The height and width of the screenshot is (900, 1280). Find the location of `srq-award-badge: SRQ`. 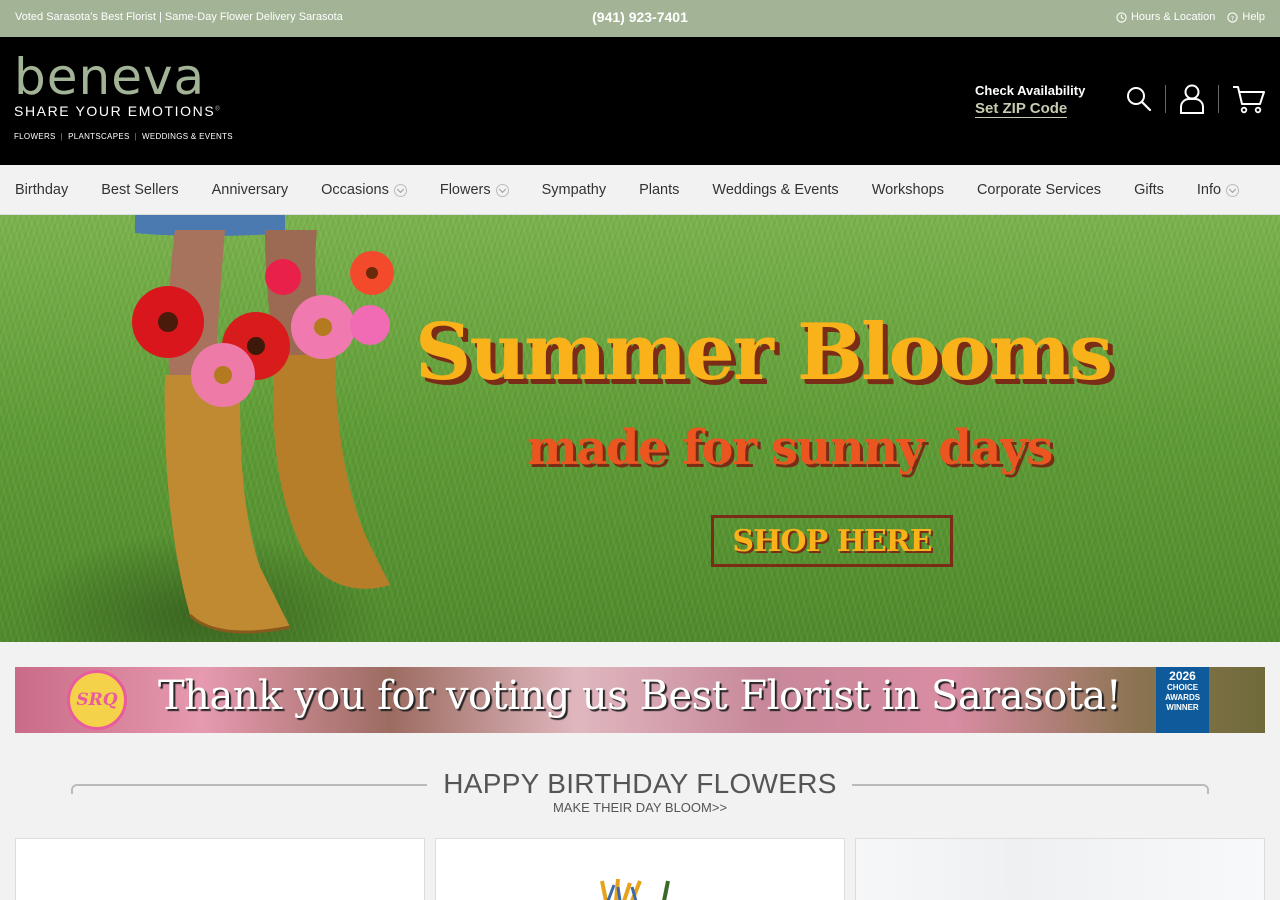

srq-award-badge: SRQ is located at coordinates (97, 700).